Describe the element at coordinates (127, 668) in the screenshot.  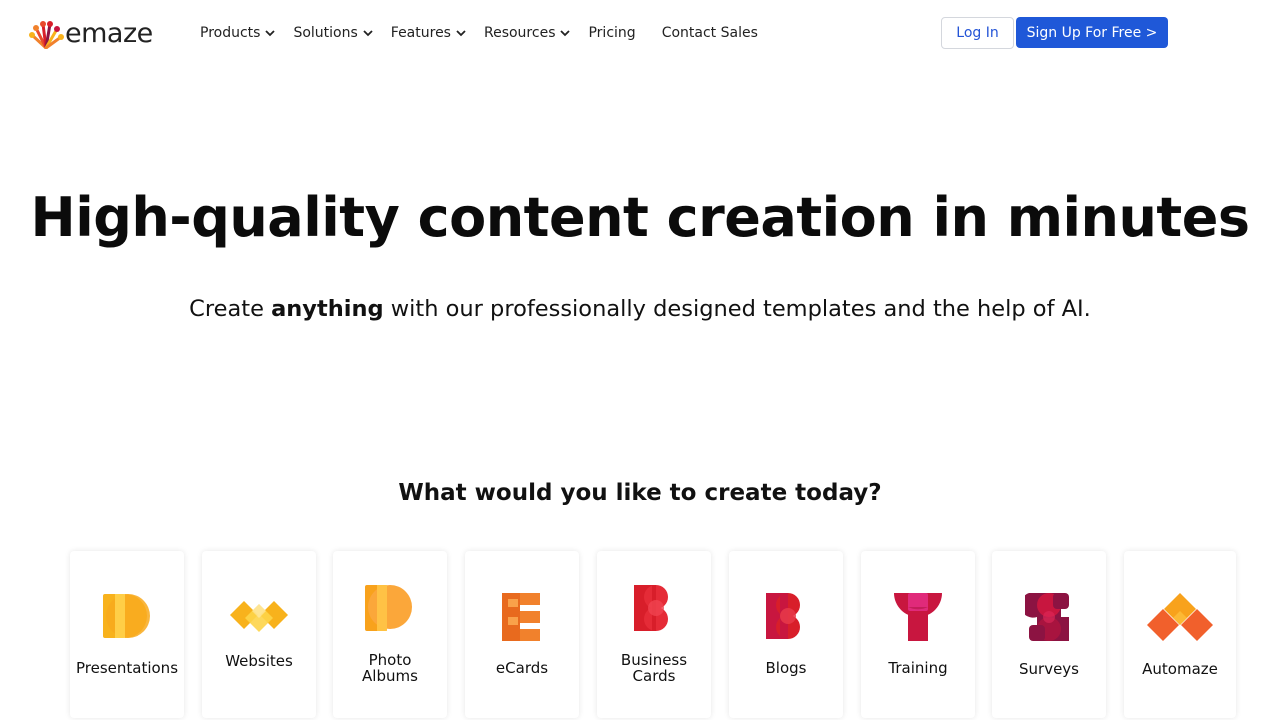
I see `card-label: Presentations` at that location.